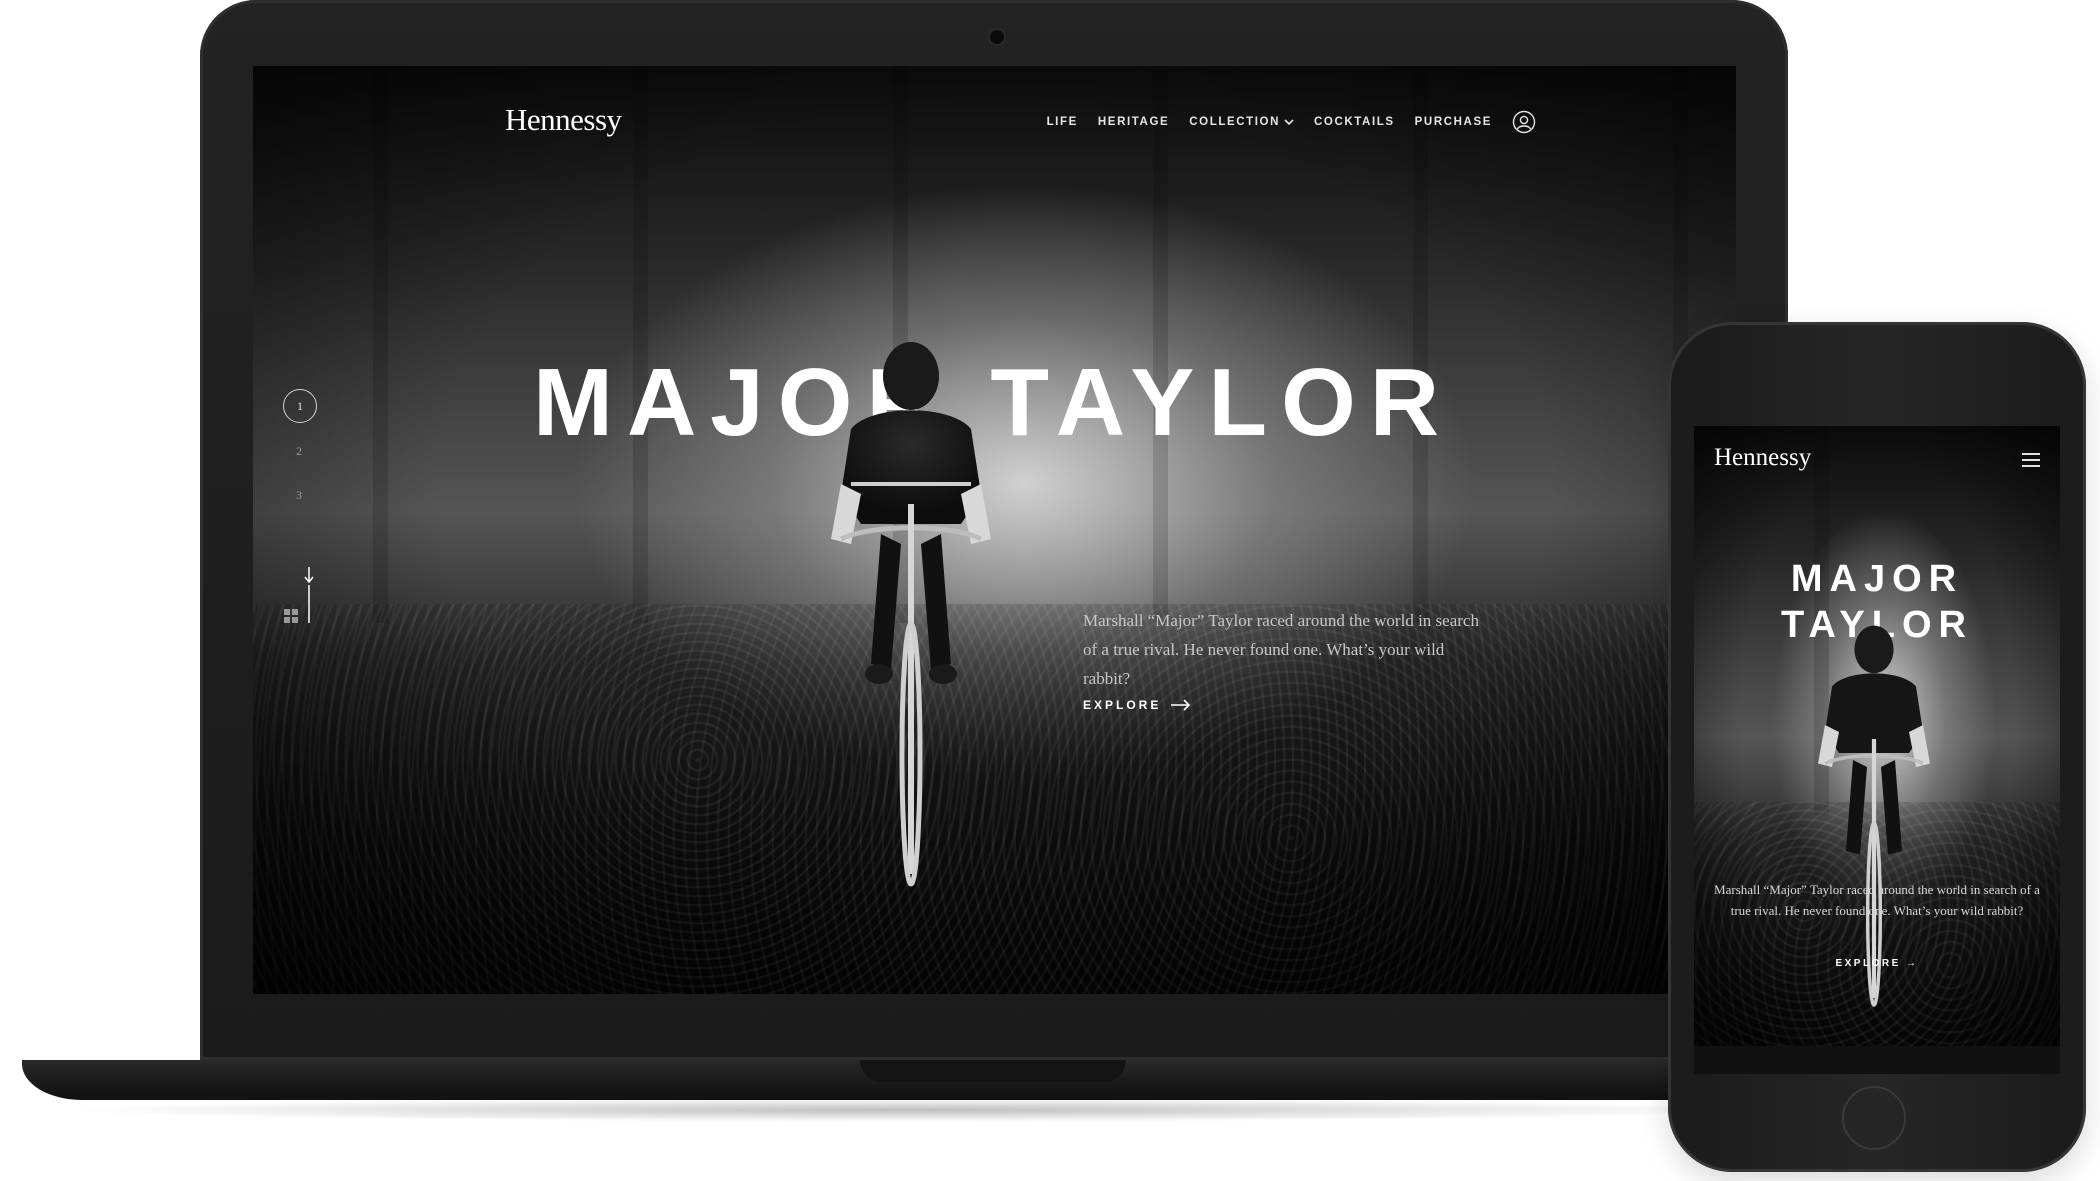 The width and height of the screenshot is (2100, 1181). What do you see at coordinates (1235, 122) in the screenshot?
I see `nav-item-collection-label: COLLECTION` at bounding box center [1235, 122].